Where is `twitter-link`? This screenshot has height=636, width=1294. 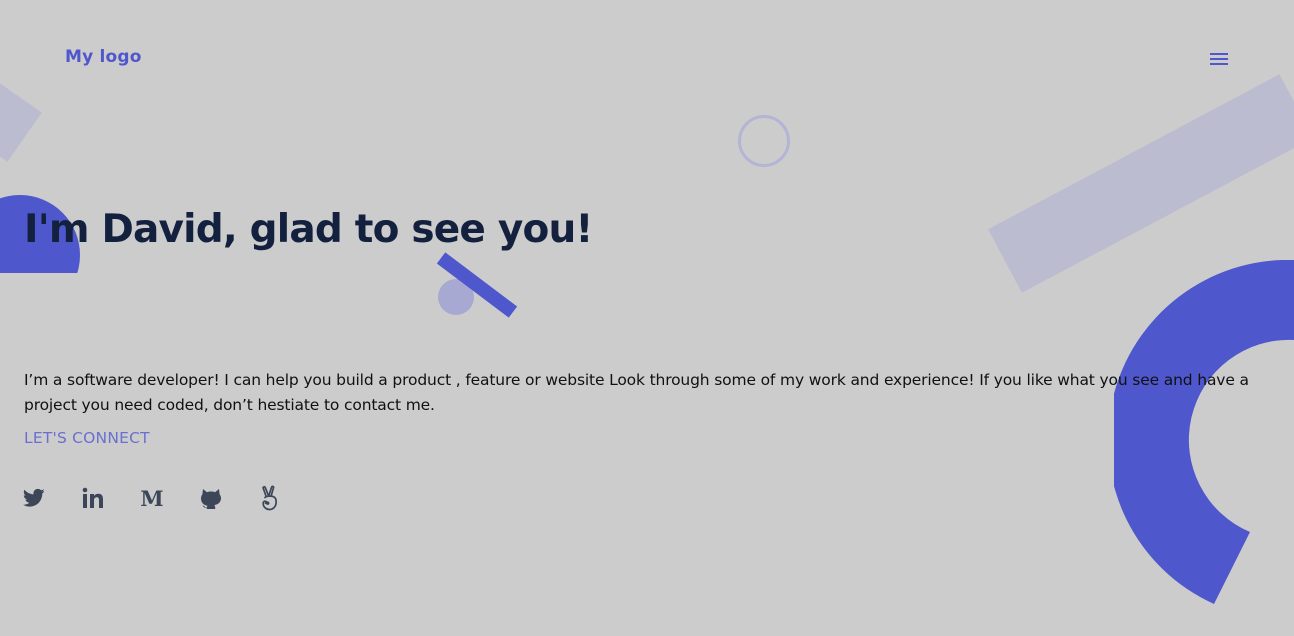
twitter-link is located at coordinates (34, 498).